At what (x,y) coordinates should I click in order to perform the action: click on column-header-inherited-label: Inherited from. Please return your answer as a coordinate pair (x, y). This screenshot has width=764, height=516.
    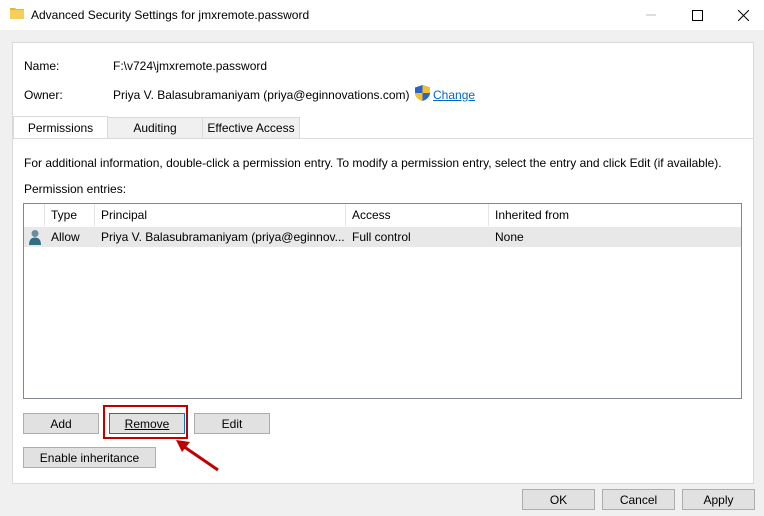
    Looking at the image, I should click on (532, 215).